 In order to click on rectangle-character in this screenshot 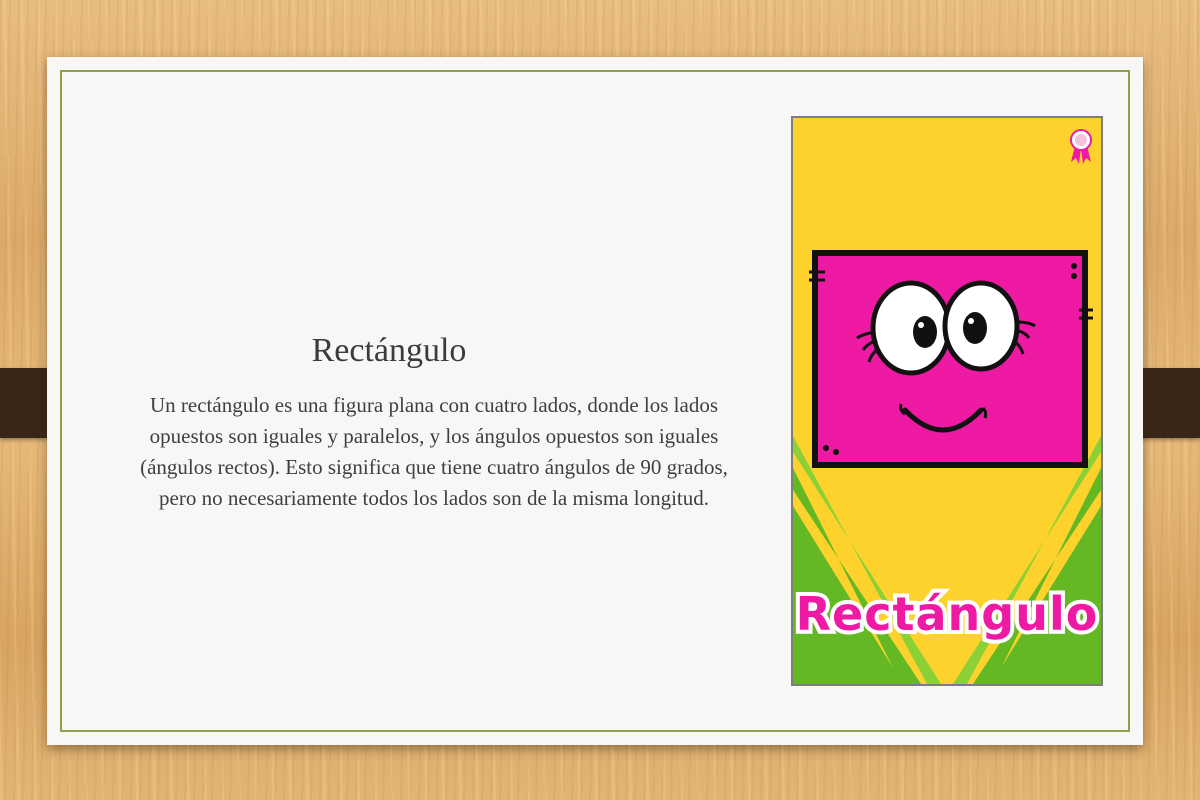, I will do `click(951, 359)`.